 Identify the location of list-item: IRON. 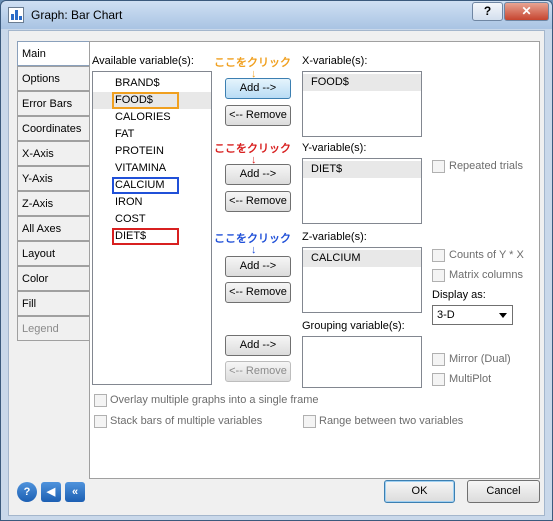
(152, 202).